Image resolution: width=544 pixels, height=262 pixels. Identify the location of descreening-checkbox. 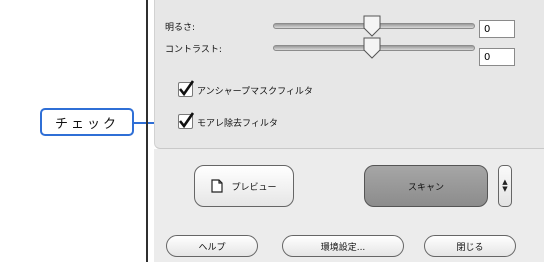
(186, 120).